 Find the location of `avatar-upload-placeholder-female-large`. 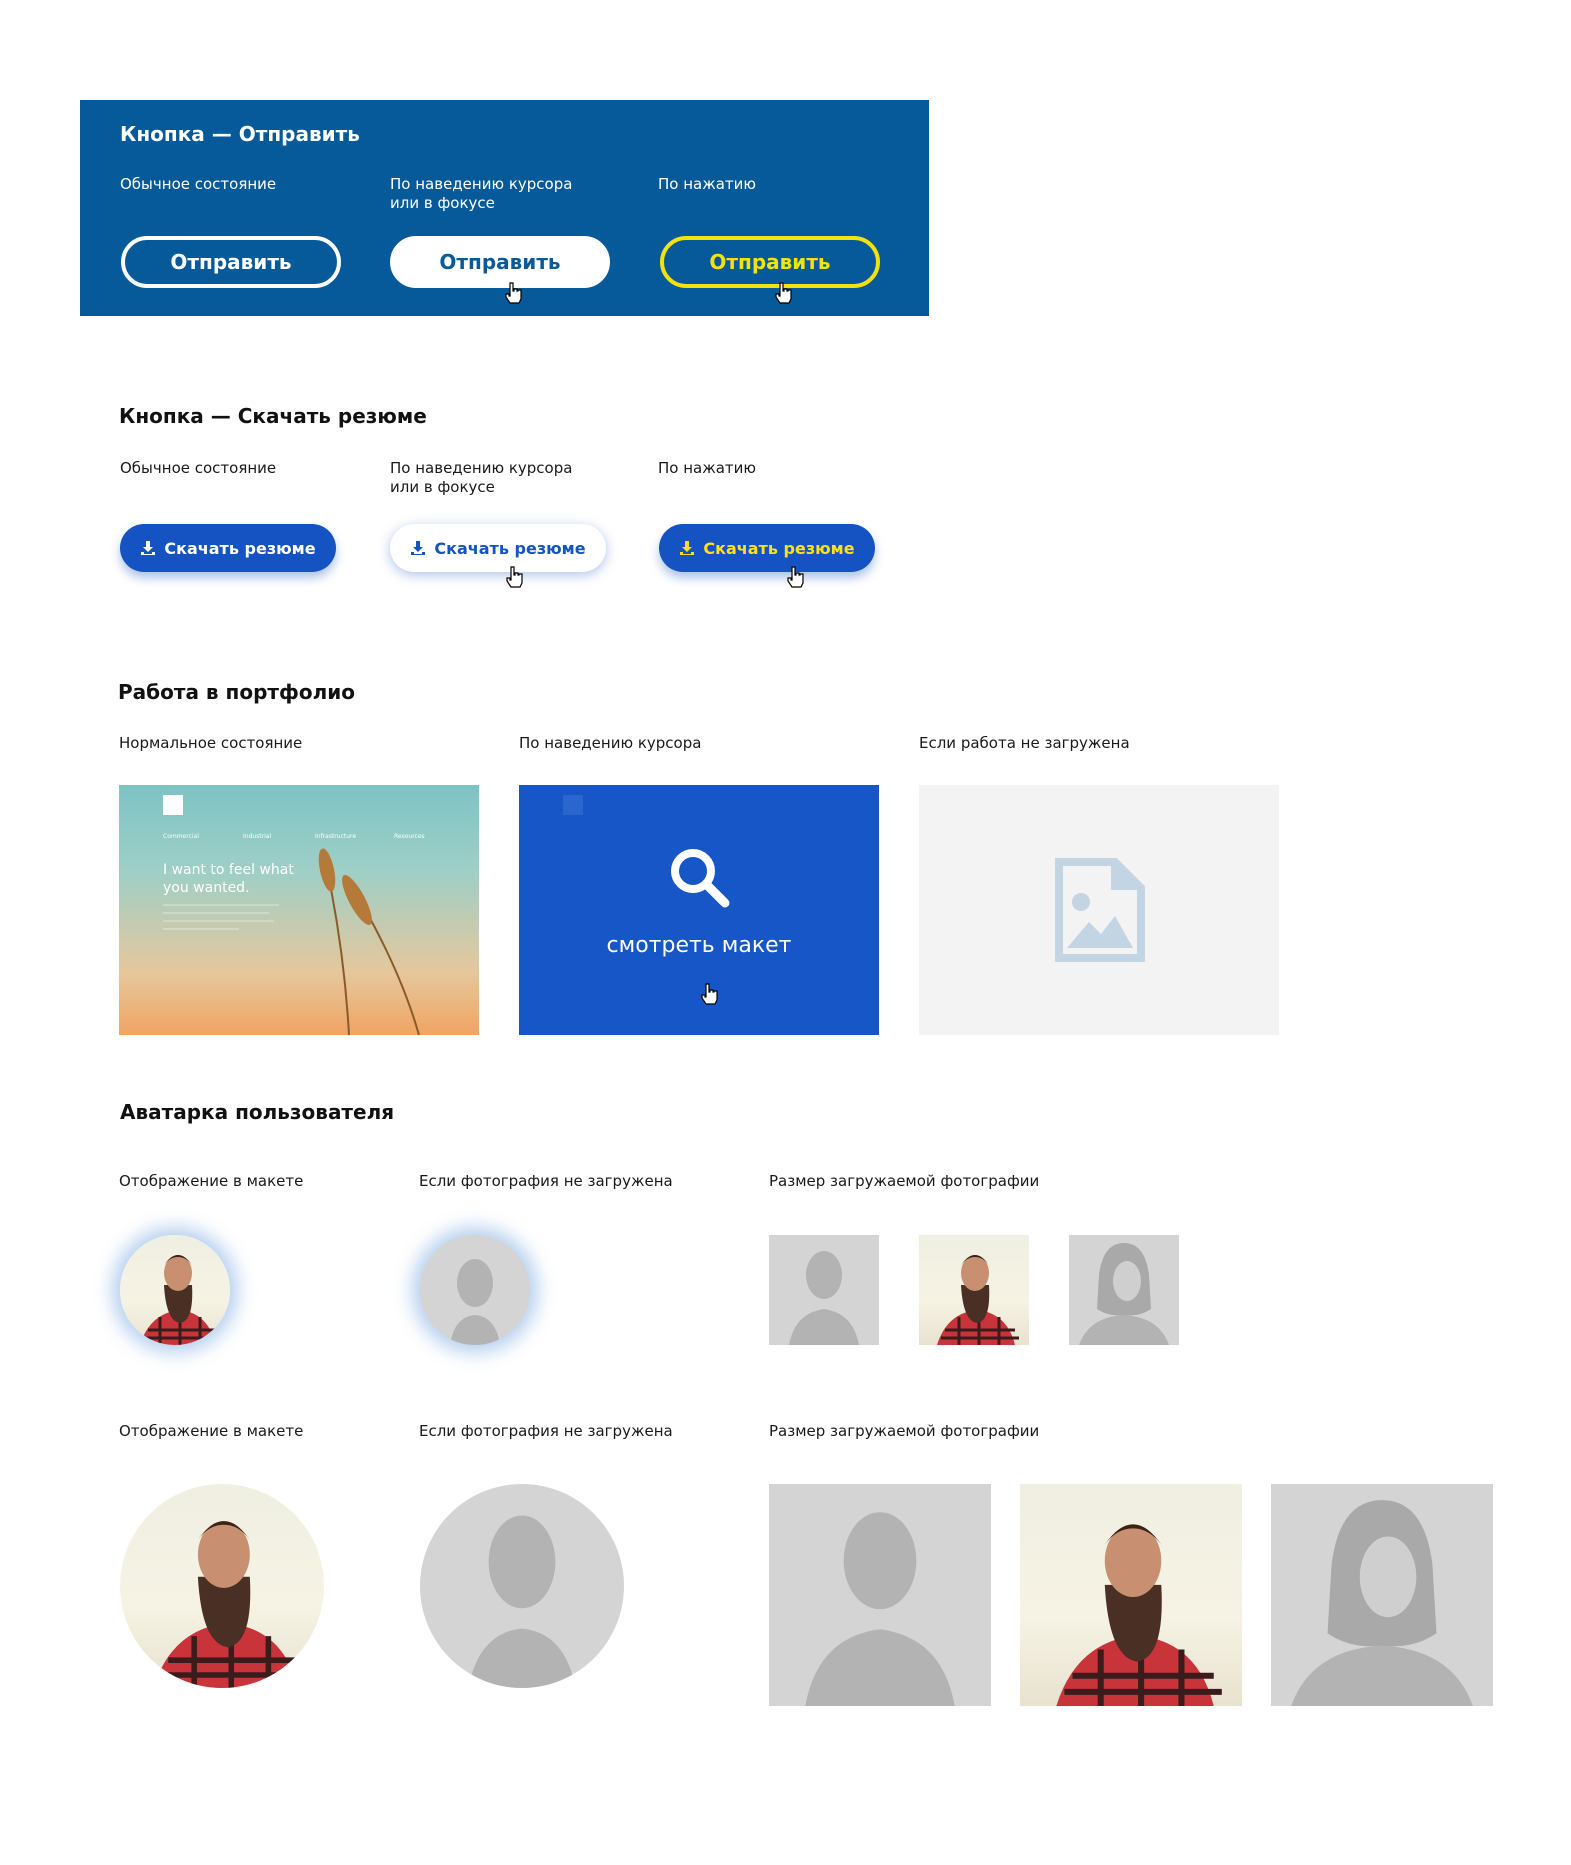

avatar-upload-placeholder-female-large is located at coordinates (1382, 1595).